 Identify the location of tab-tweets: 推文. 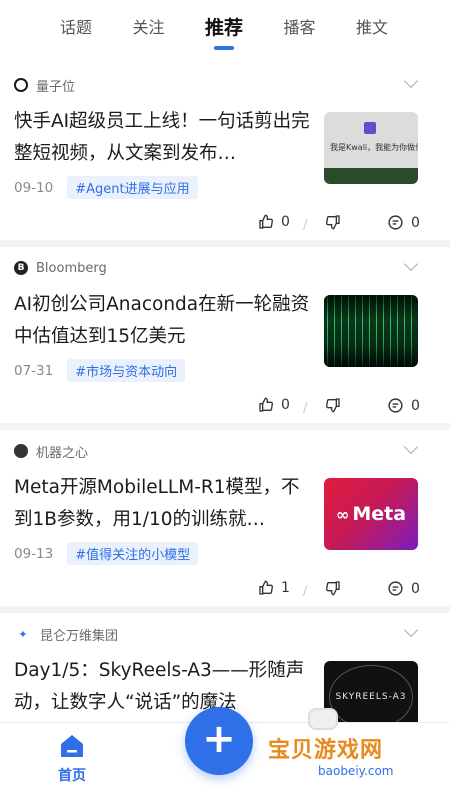
(372, 26).